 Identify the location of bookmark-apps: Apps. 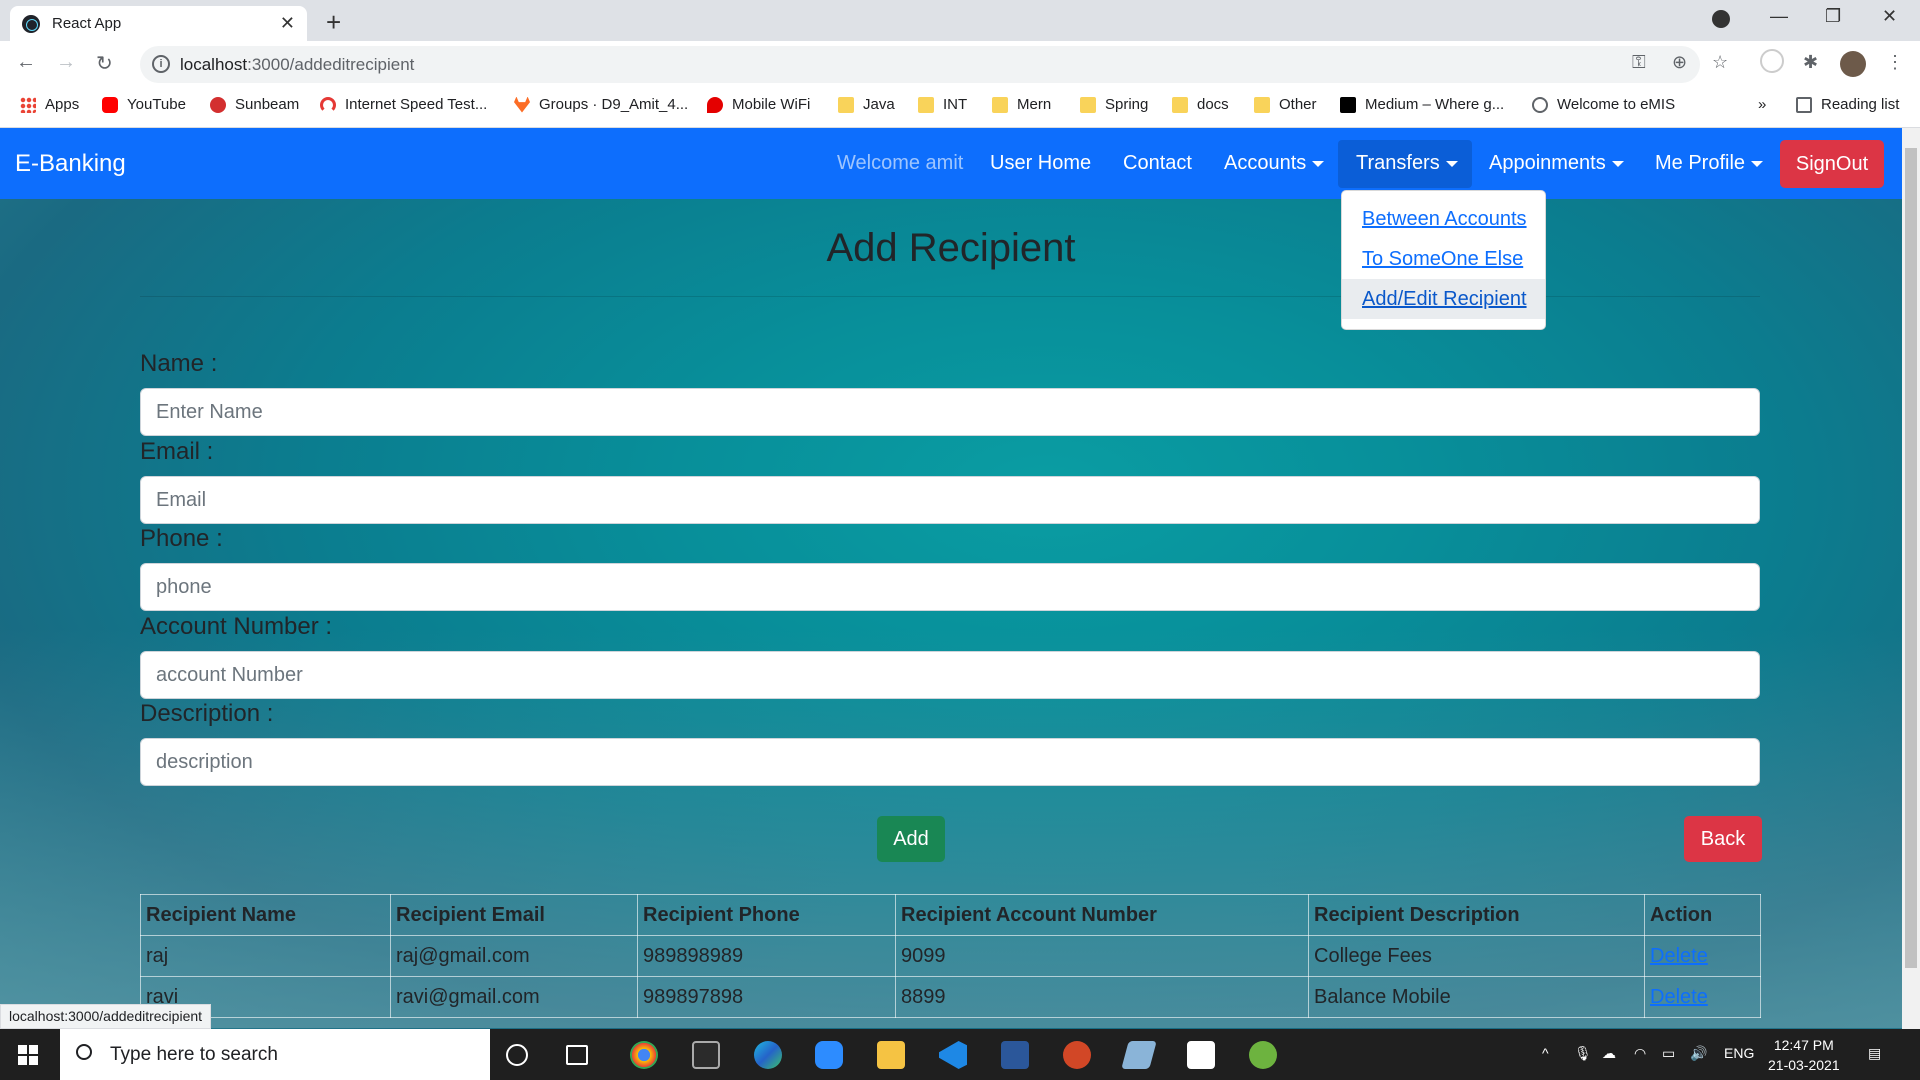
(49, 104).